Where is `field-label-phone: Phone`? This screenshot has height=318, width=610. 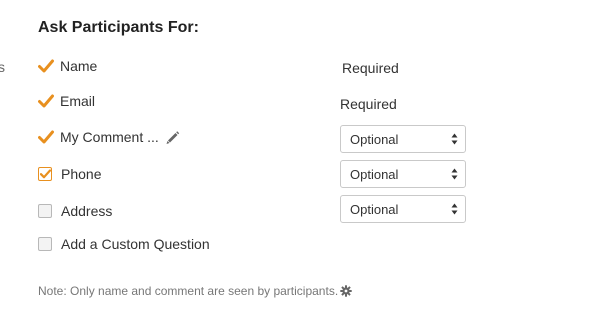
field-label-phone: Phone is located at coordinates (81, 174).